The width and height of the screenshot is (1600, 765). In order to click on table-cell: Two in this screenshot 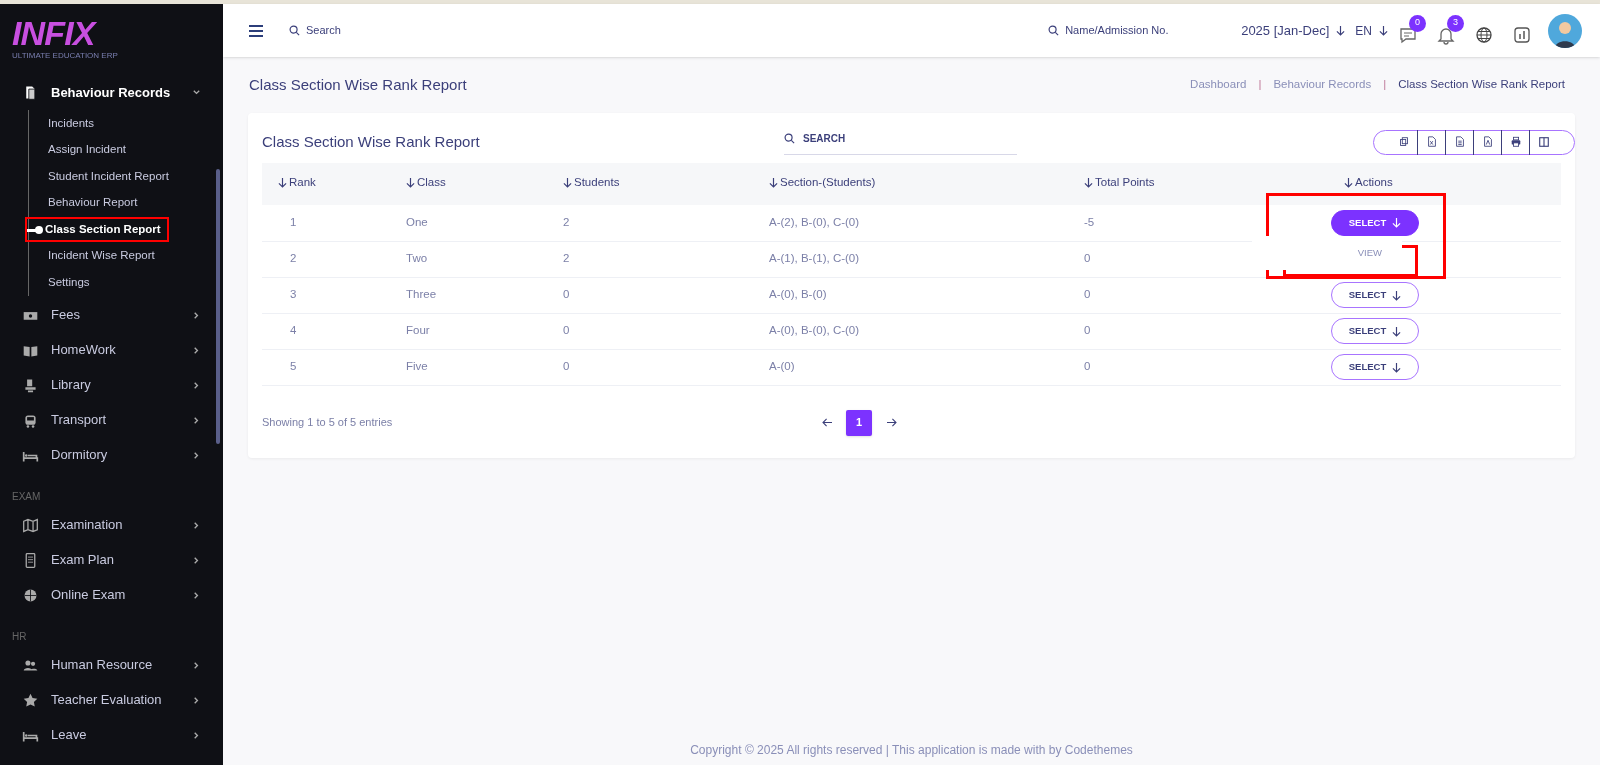, I will do `click(417, 258)`.